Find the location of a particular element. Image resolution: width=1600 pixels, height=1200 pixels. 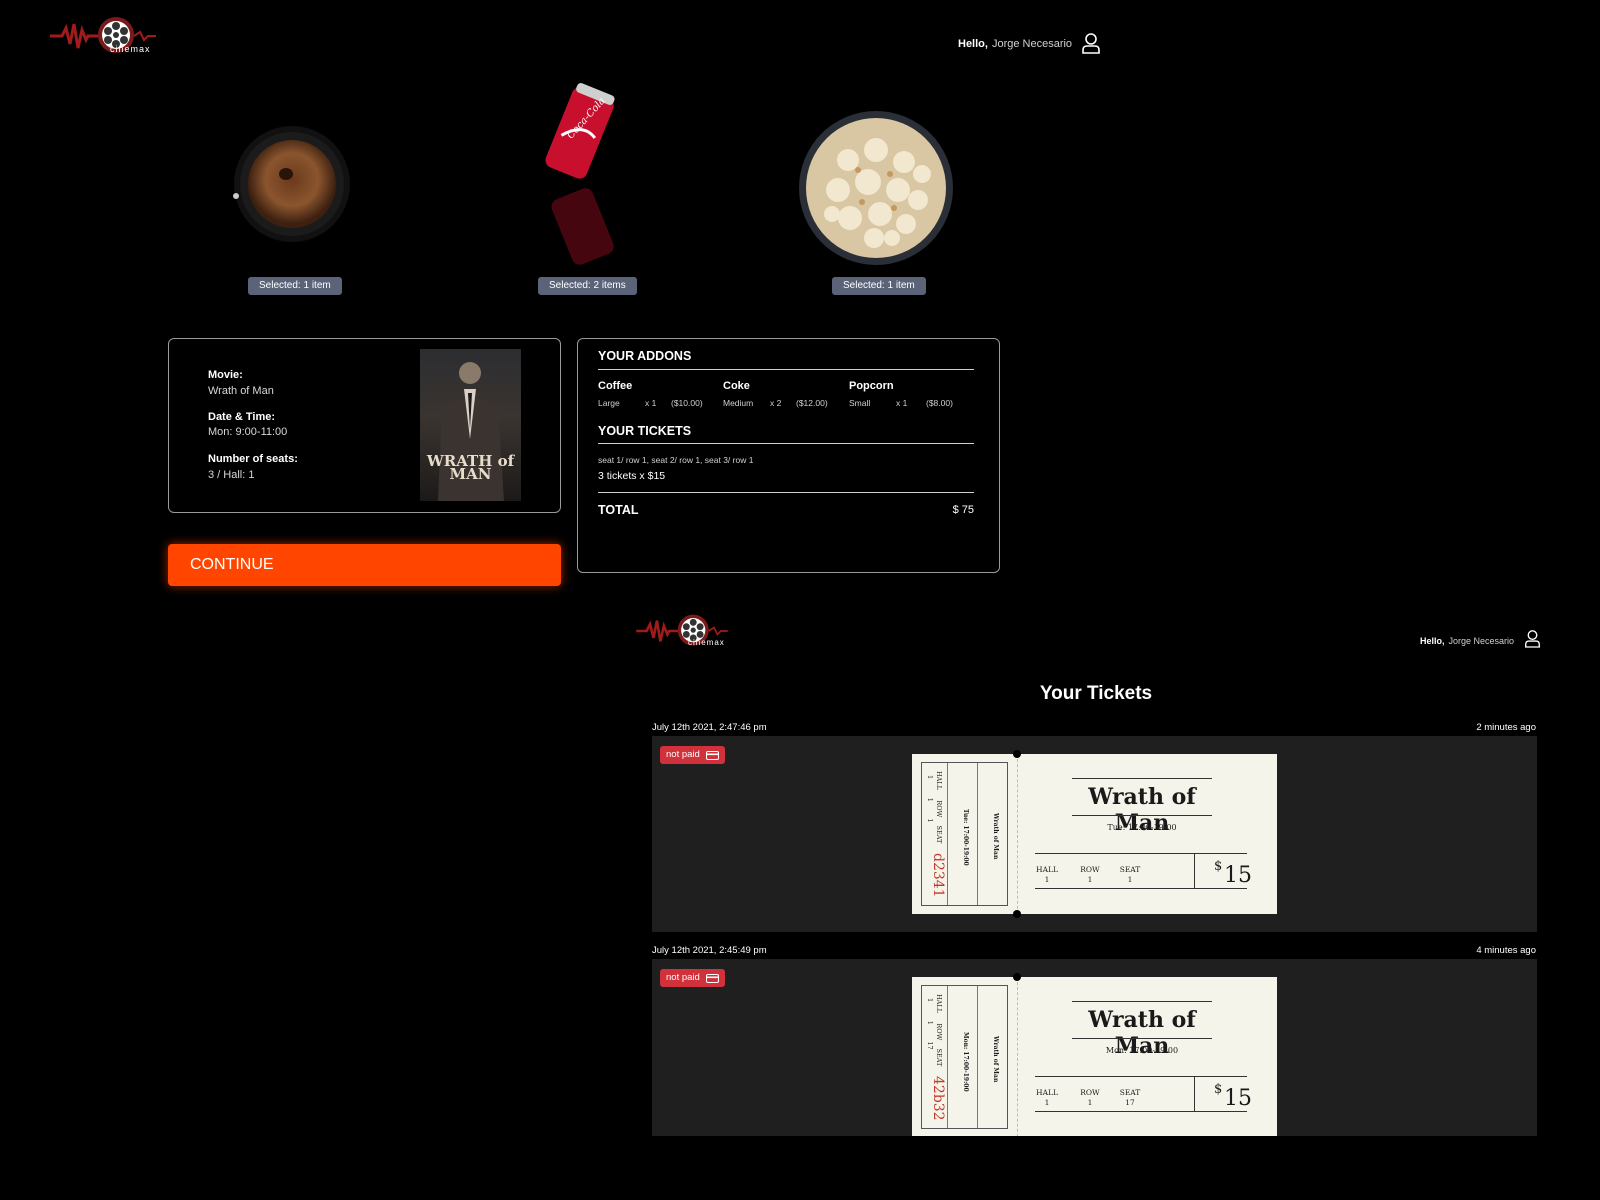

addons-heading: YOUR ADDONS is located at coordinates (645, 356).